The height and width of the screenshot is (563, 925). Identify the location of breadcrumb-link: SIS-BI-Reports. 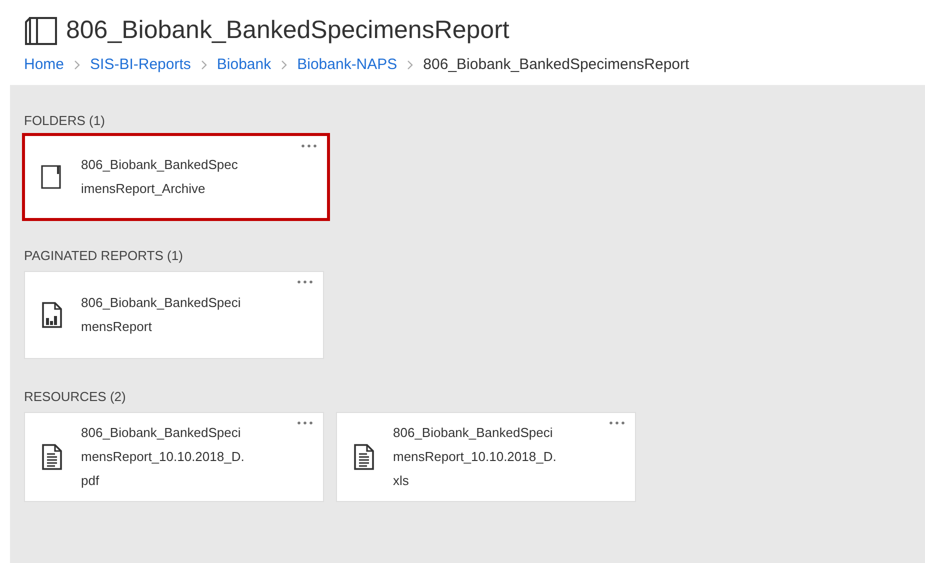
(140, 64).